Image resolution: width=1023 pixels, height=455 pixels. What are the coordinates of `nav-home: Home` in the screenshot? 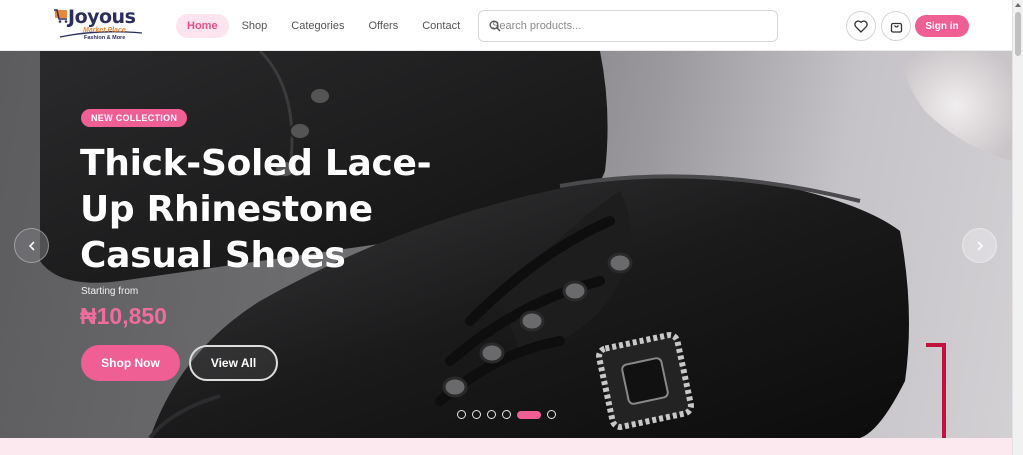 It's located at (202, 26).